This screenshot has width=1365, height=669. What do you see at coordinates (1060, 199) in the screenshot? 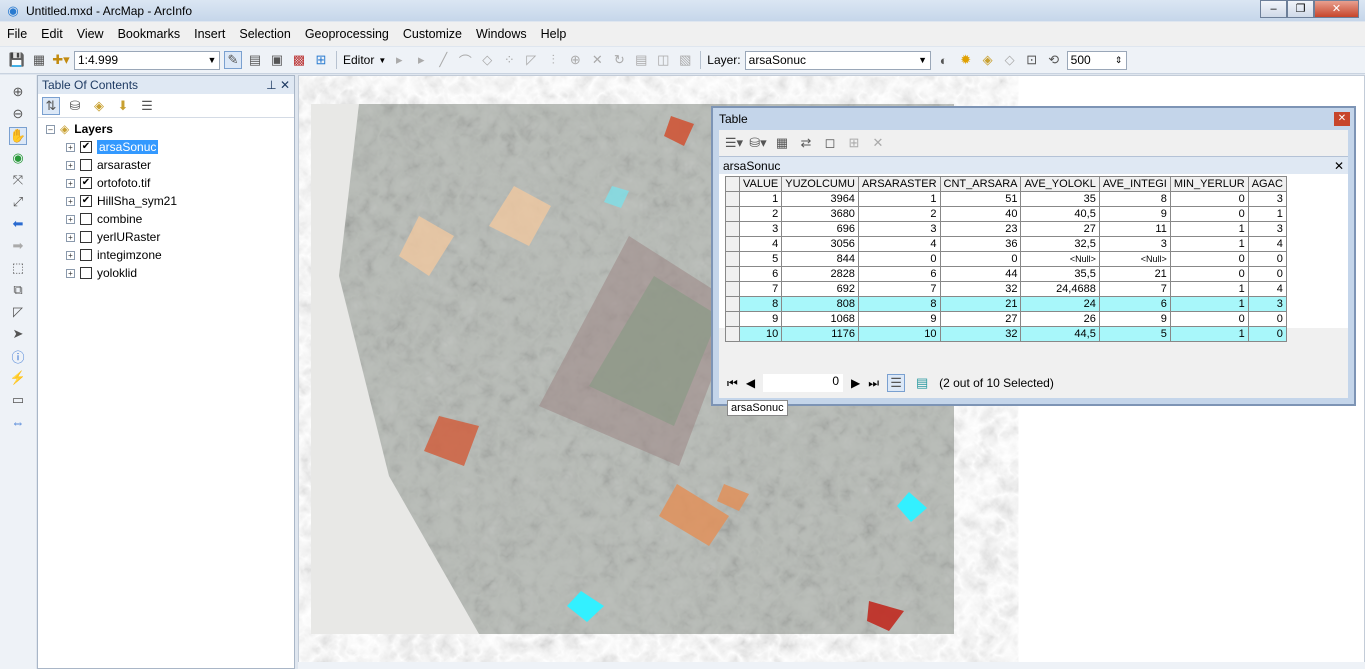
I see `table-cell: 35` at bounding box center [1060, 199].